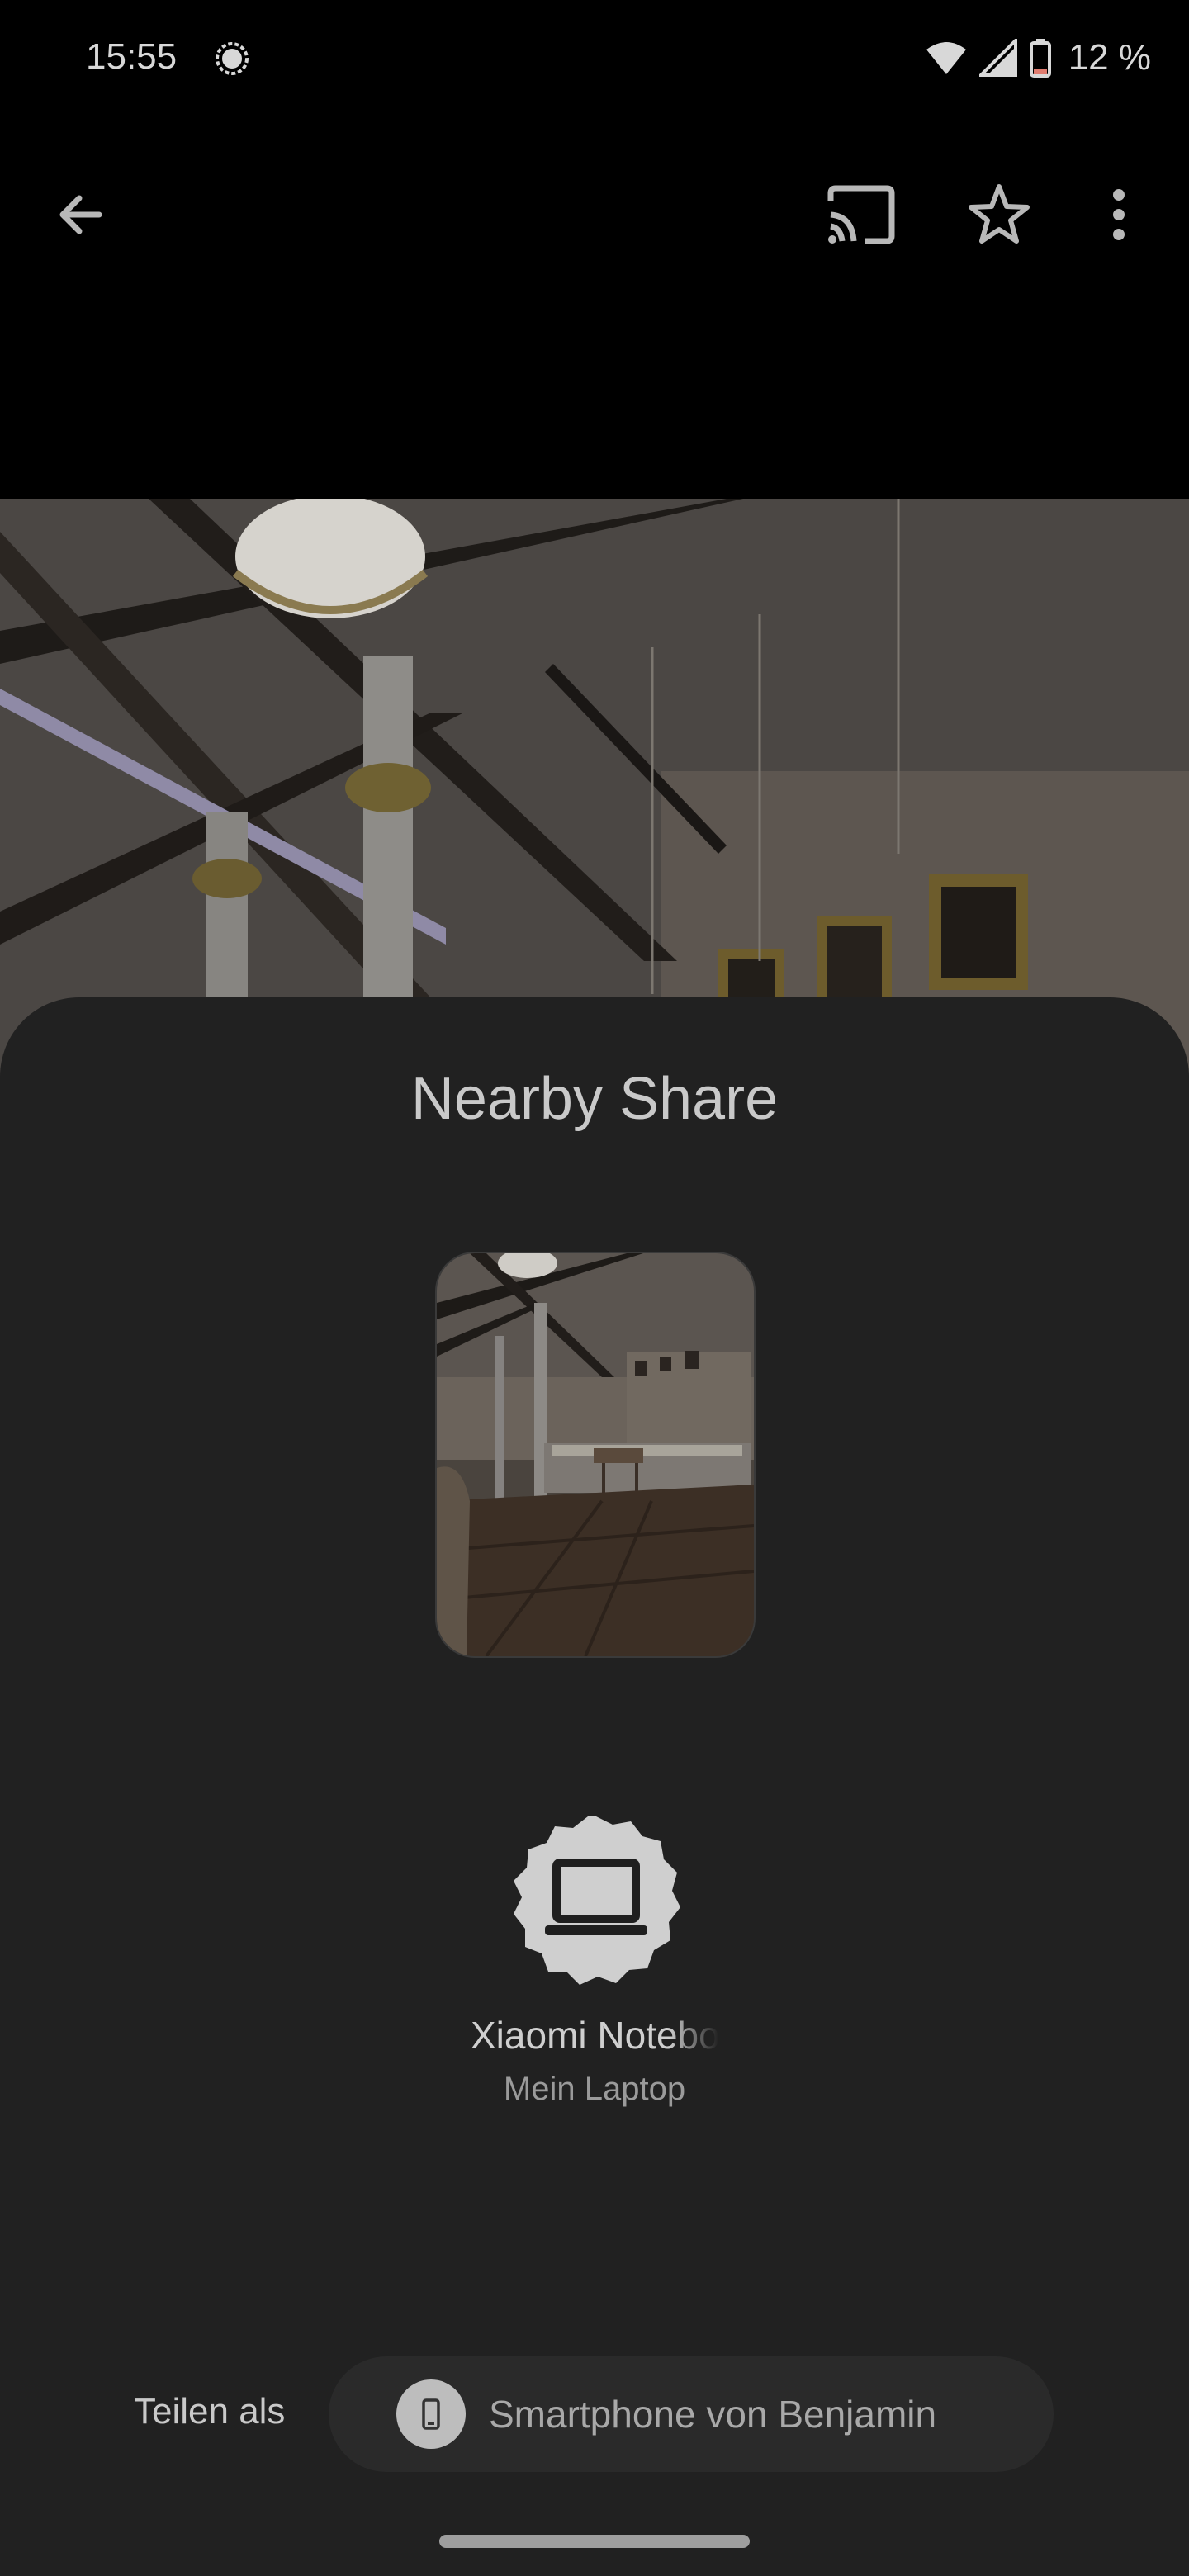 The height and width of the screenshot is (2576, 1189). I want to click on signal-app-icon, so click(232, 58).